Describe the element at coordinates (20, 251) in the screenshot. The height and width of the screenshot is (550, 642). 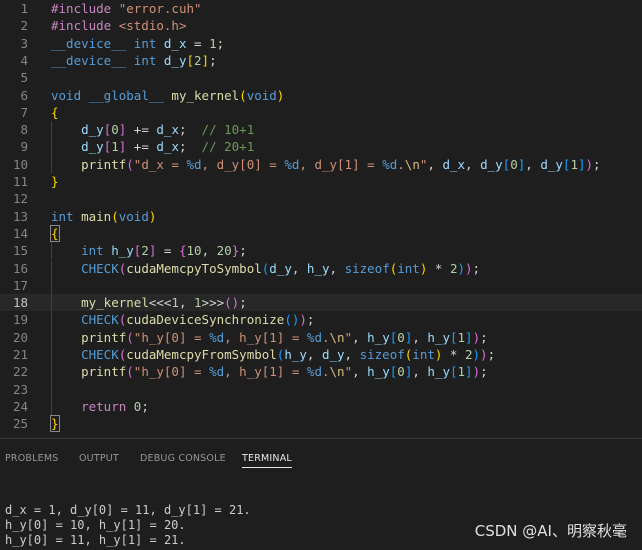
I see `line-number: 15` at that location.